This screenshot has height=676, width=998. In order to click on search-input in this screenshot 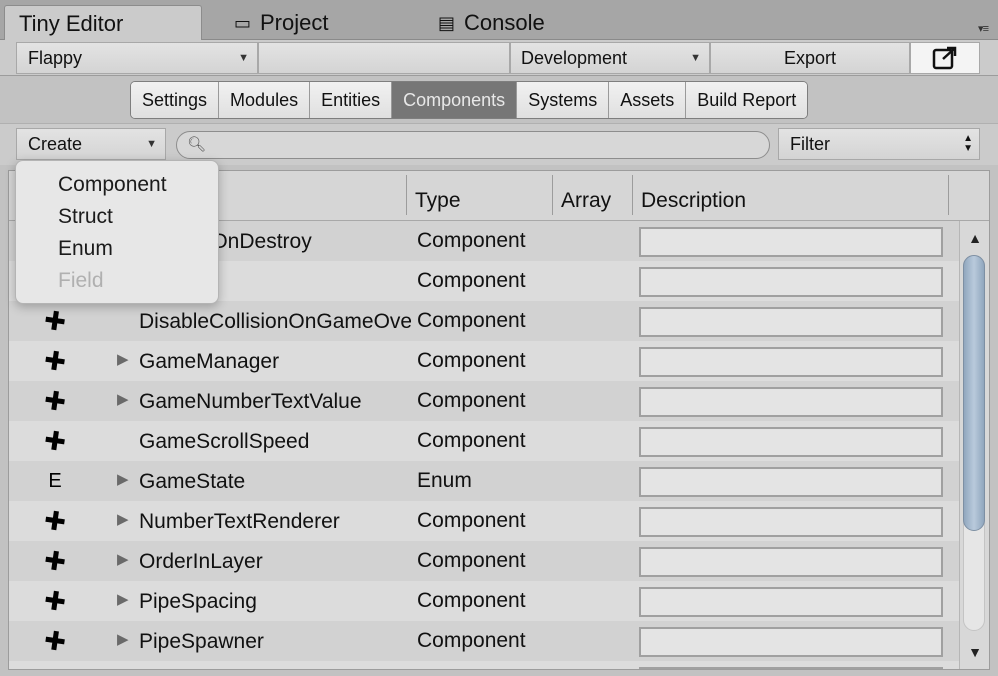, I will do `click(477, 145)`.